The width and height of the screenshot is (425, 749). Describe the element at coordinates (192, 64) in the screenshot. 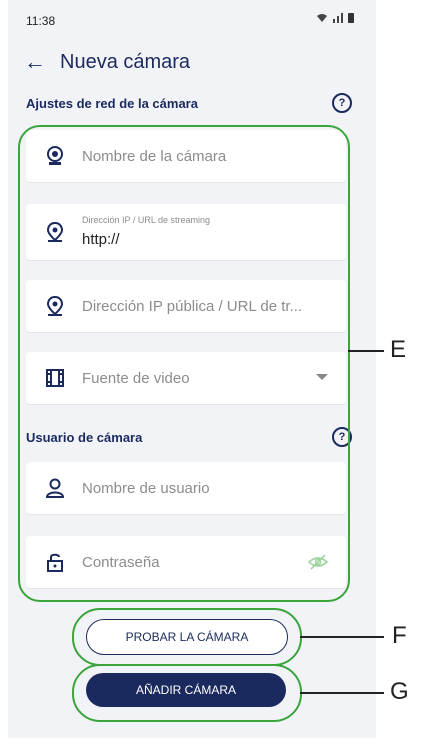

I see `app-header: ← Nueva cámara` at that location.